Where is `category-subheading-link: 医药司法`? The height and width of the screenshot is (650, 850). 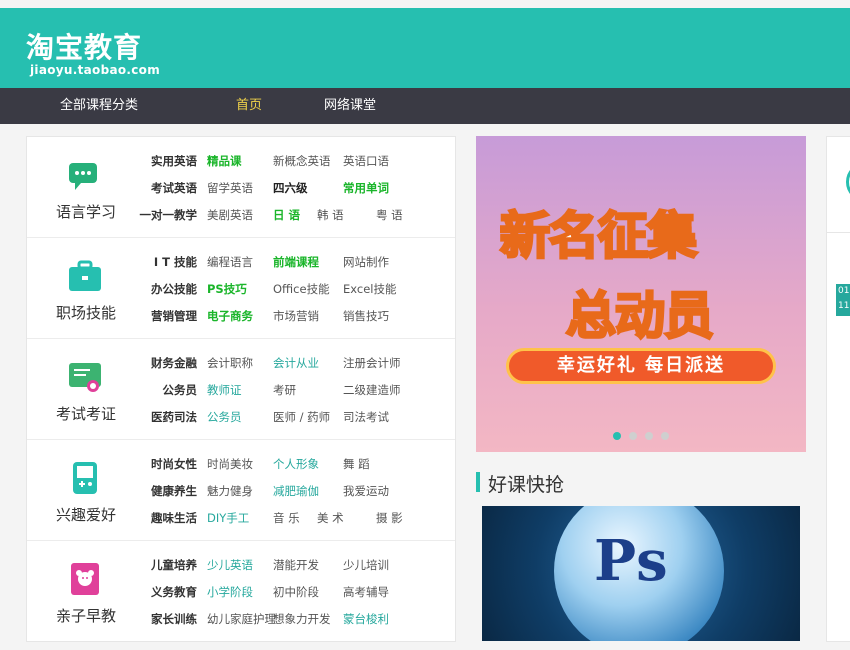
category-subheading-link: 医药司法 is located at coordinates (166, 417).